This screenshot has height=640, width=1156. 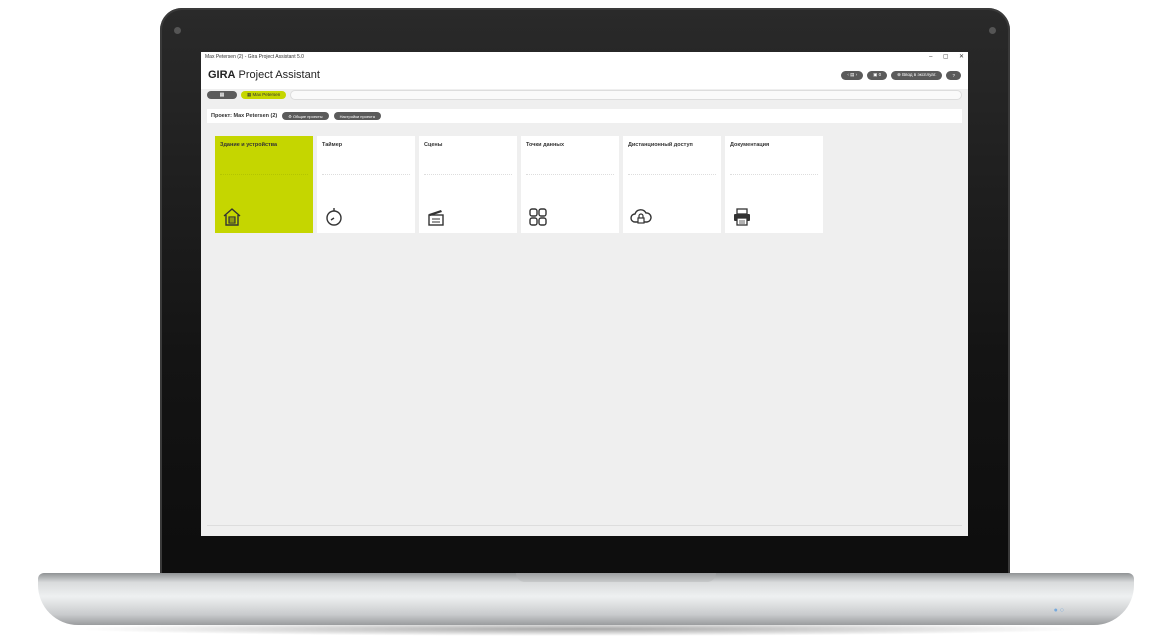 What do you see at coordinates (264, 94) in the screenshot?
I see `breadcrumb-project: ▦ Max Petersen` at bounding box center [264, 94].